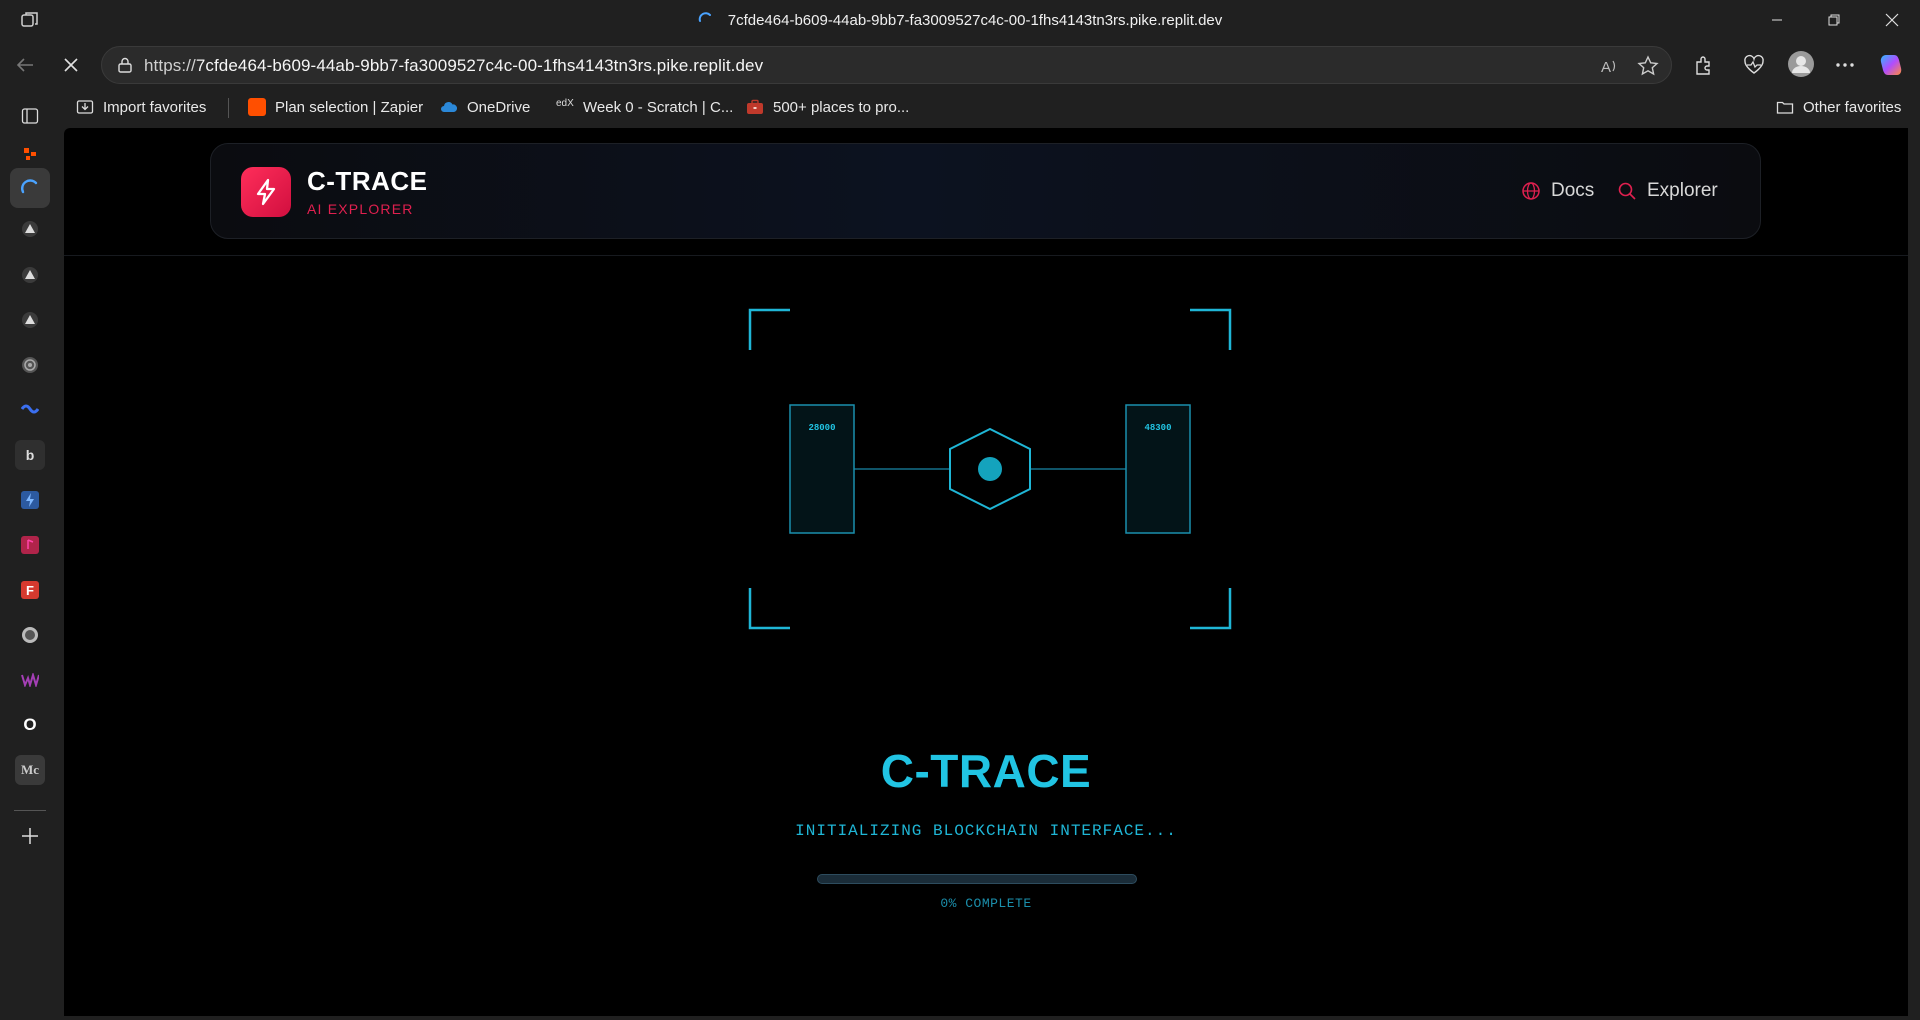  What do you see at coordinates (30, 188) in the screenshot?
I see `replit-tab-icon` at bounding box center [30, 188].